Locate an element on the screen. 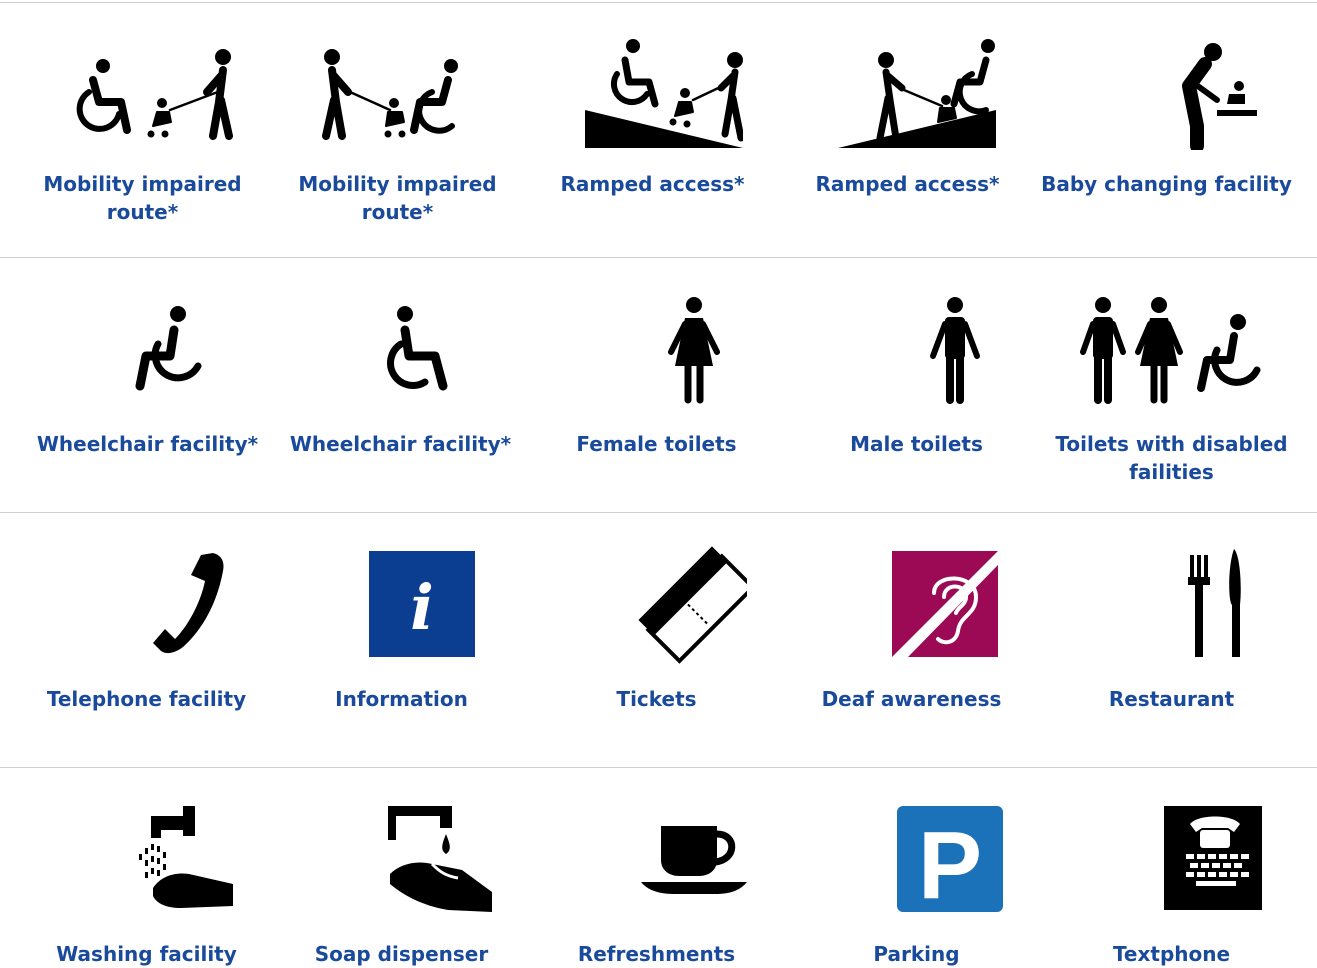  icon-caption: Refreshments is located at coordinates (656, 954).